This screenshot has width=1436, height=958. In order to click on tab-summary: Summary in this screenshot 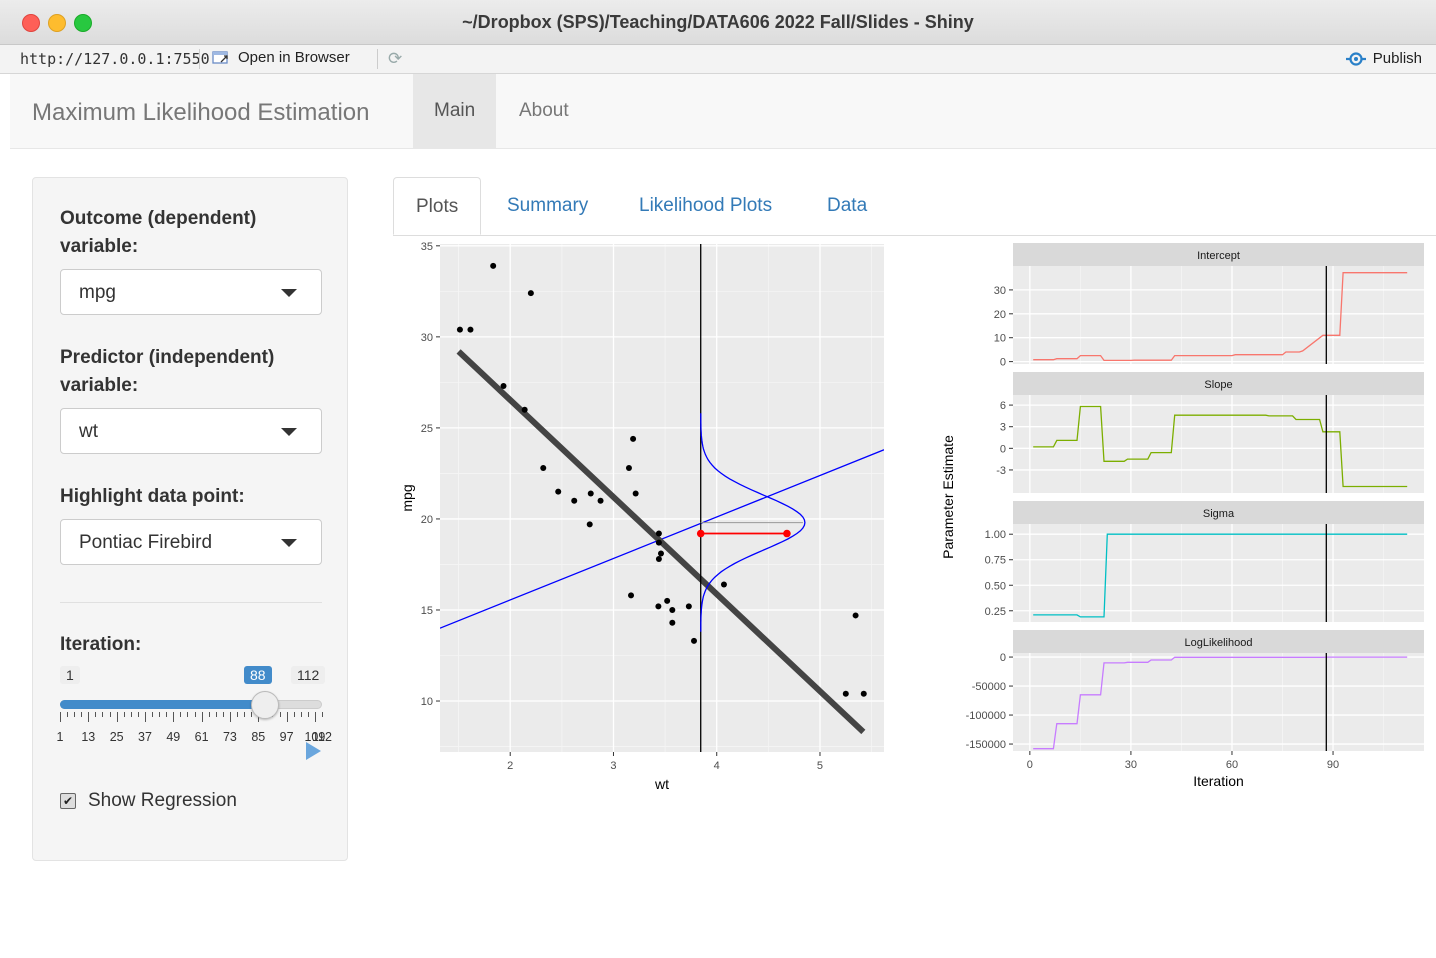, I will do `click(547, 206)`.